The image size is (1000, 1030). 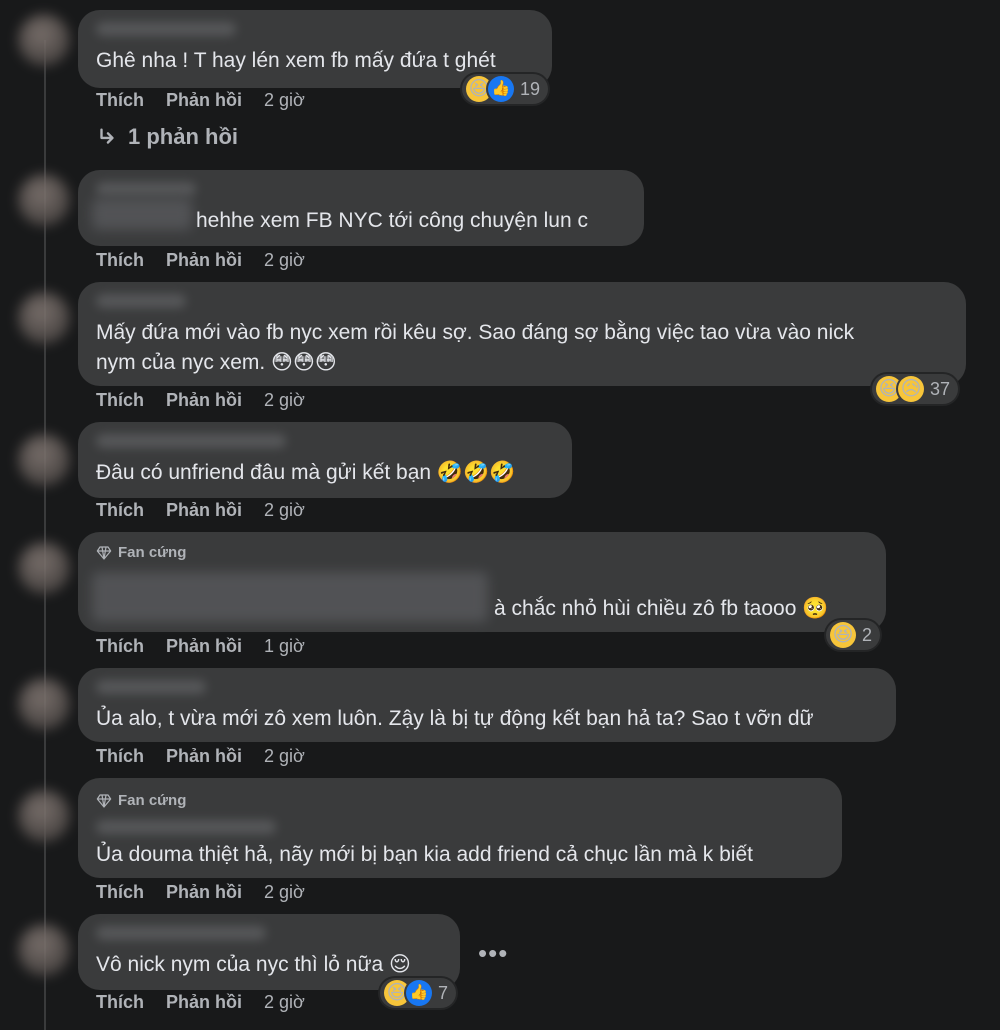 I want to click on comment-text: à chắc nhỏ hùi chiều zô fb taooo 🥺, so click(x=661, y=608).